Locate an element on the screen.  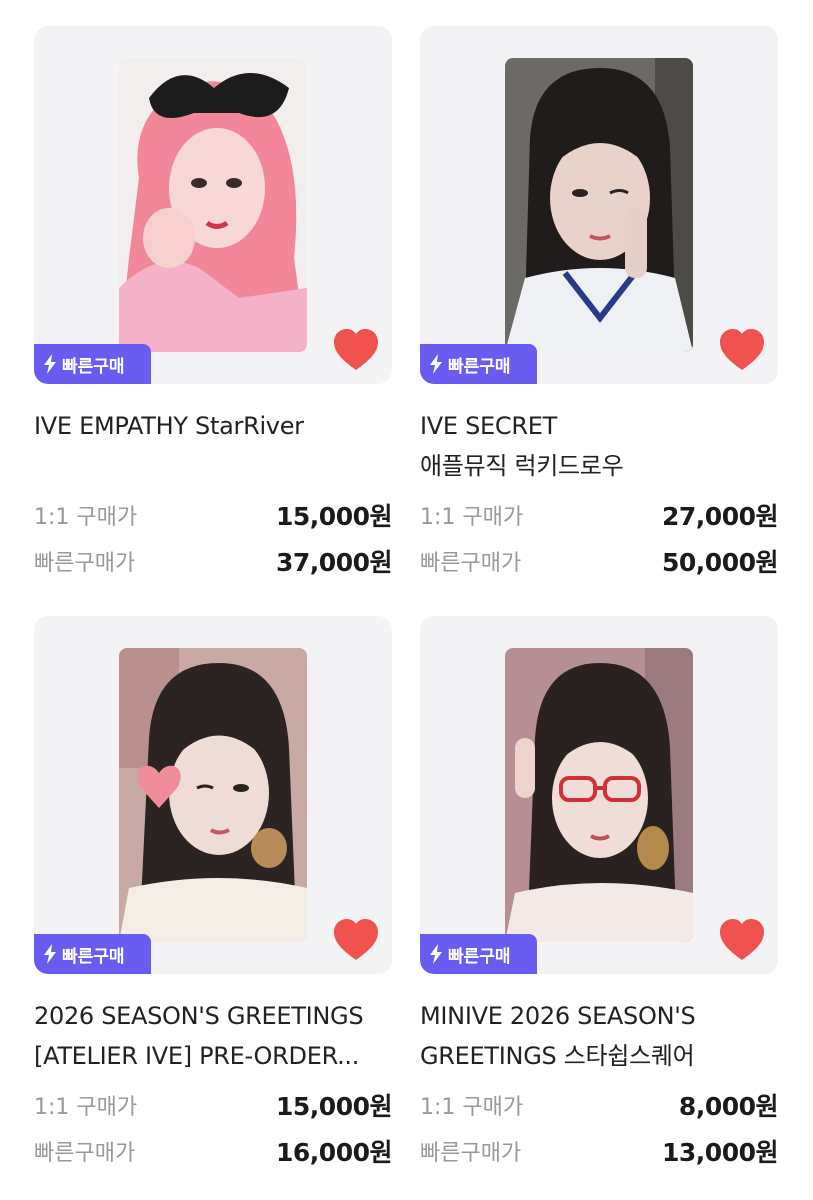
product-title-line1: MINIVE 2026 SEASON'S is located at coordinates (558, 1016).